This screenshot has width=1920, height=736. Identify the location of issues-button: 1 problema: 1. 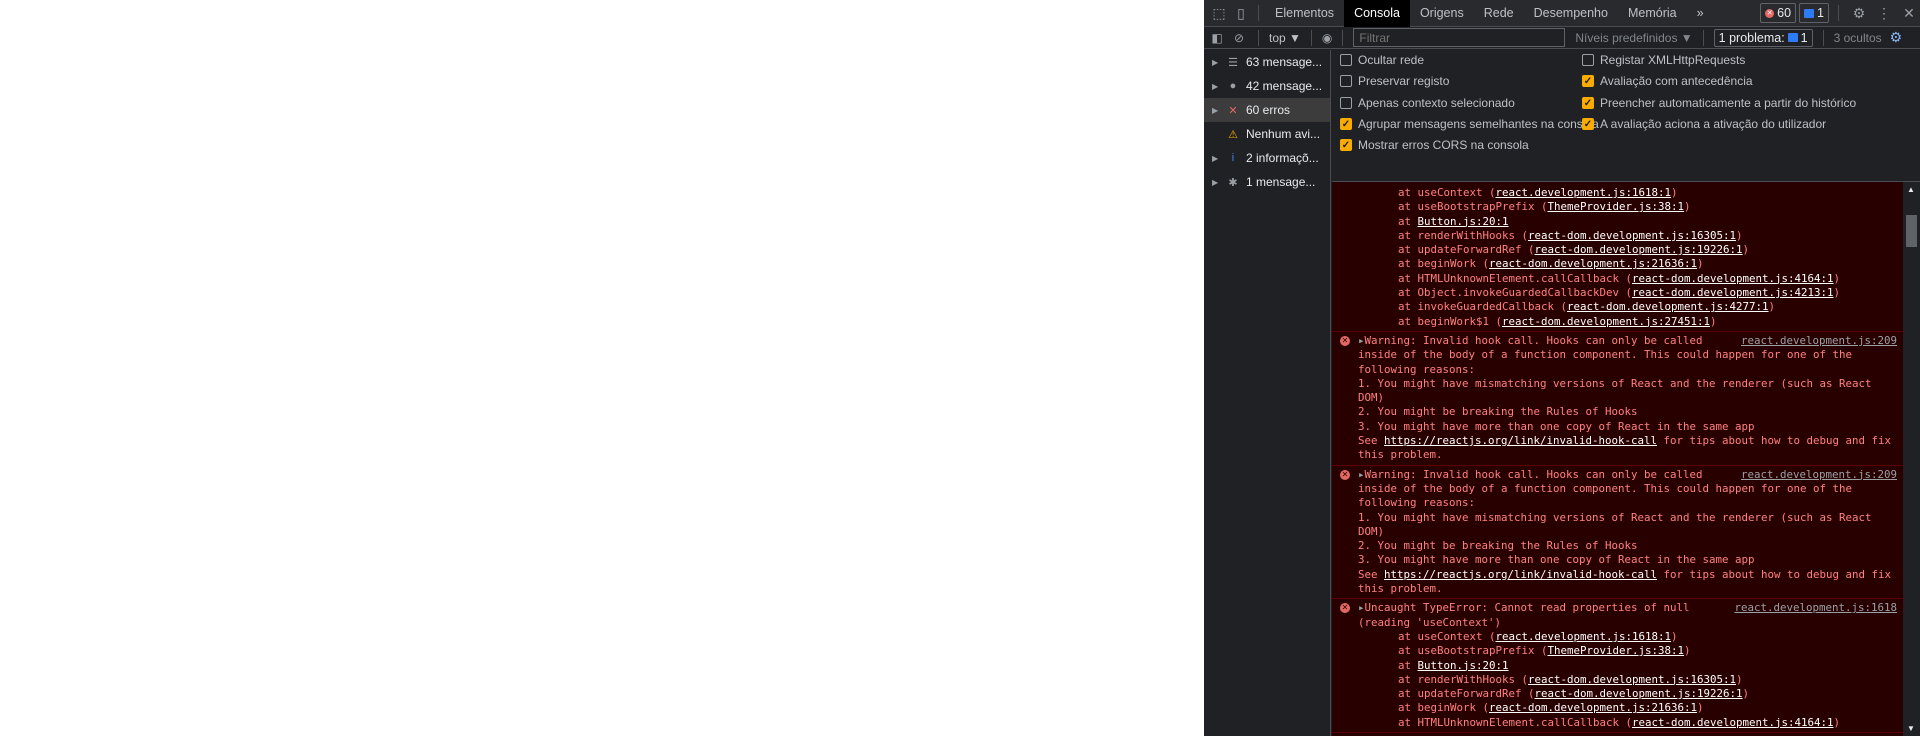
(1763, 37).